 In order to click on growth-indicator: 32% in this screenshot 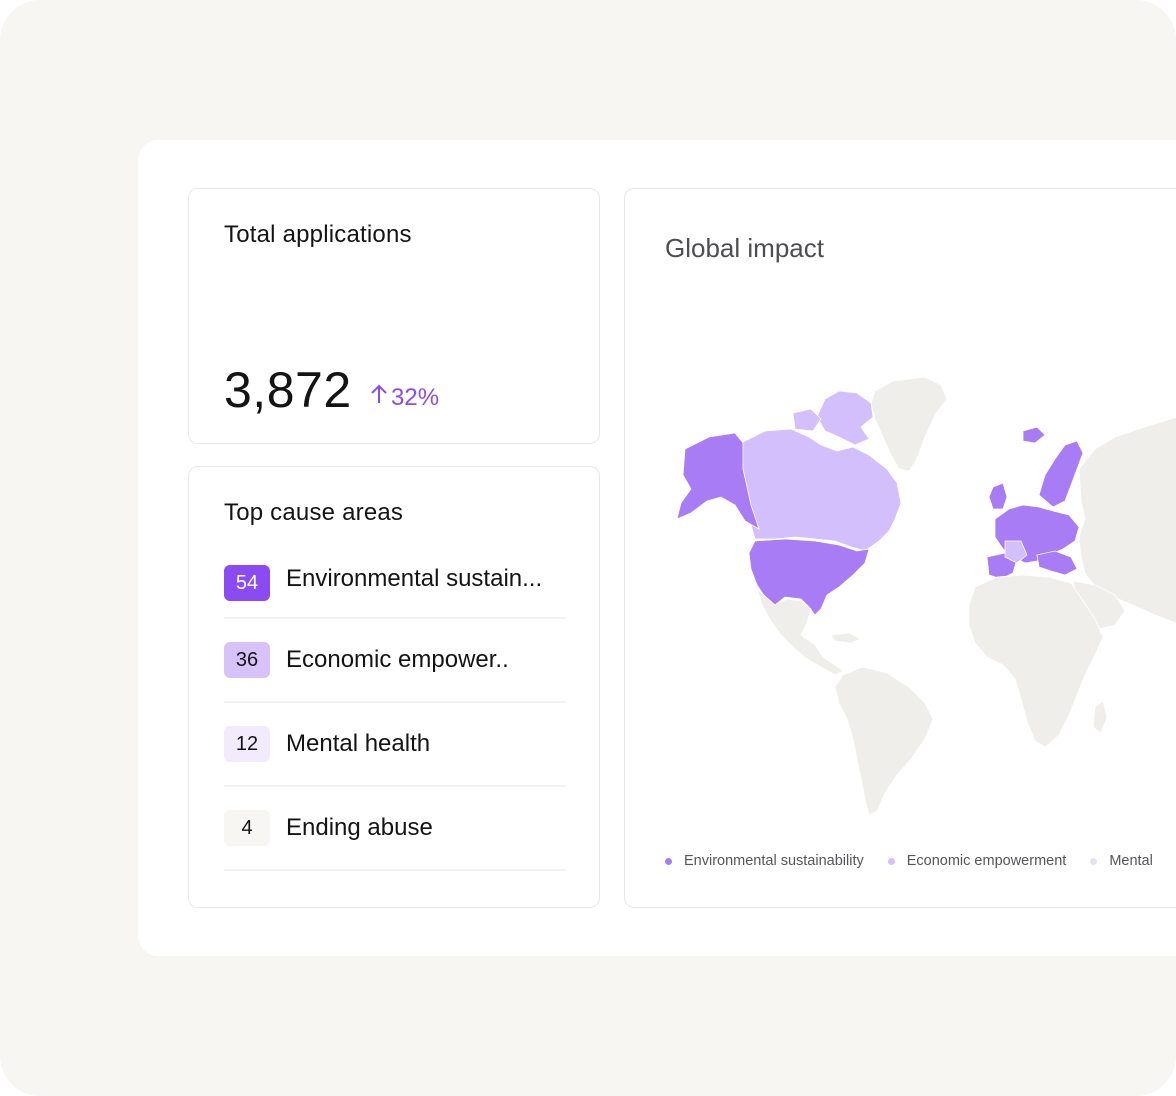, I will do `click(404, 397)`.